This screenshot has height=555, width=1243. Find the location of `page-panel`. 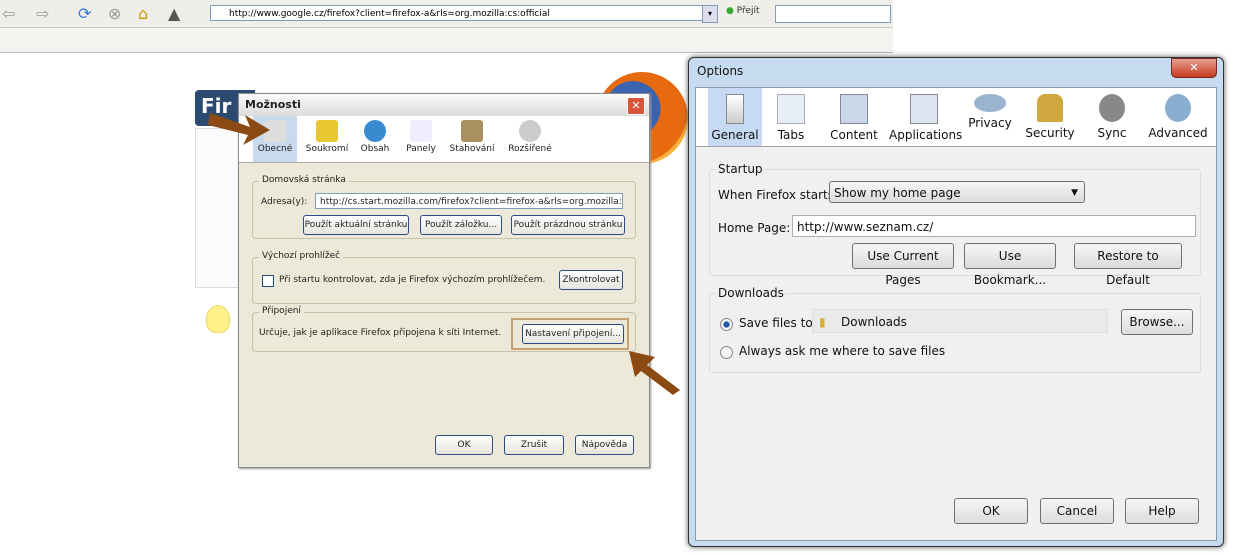

page-panel is located at coordinates (219, 208).